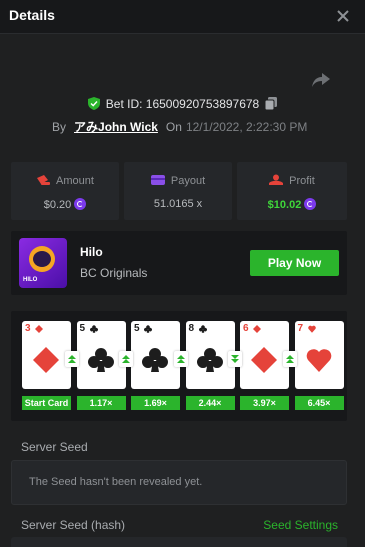 Image resolution: width=365 pixels, height=547 pixels. Describe the element at coordinates (235, 359) in the screenshot. I see `lower-arrow-icon` at that location.